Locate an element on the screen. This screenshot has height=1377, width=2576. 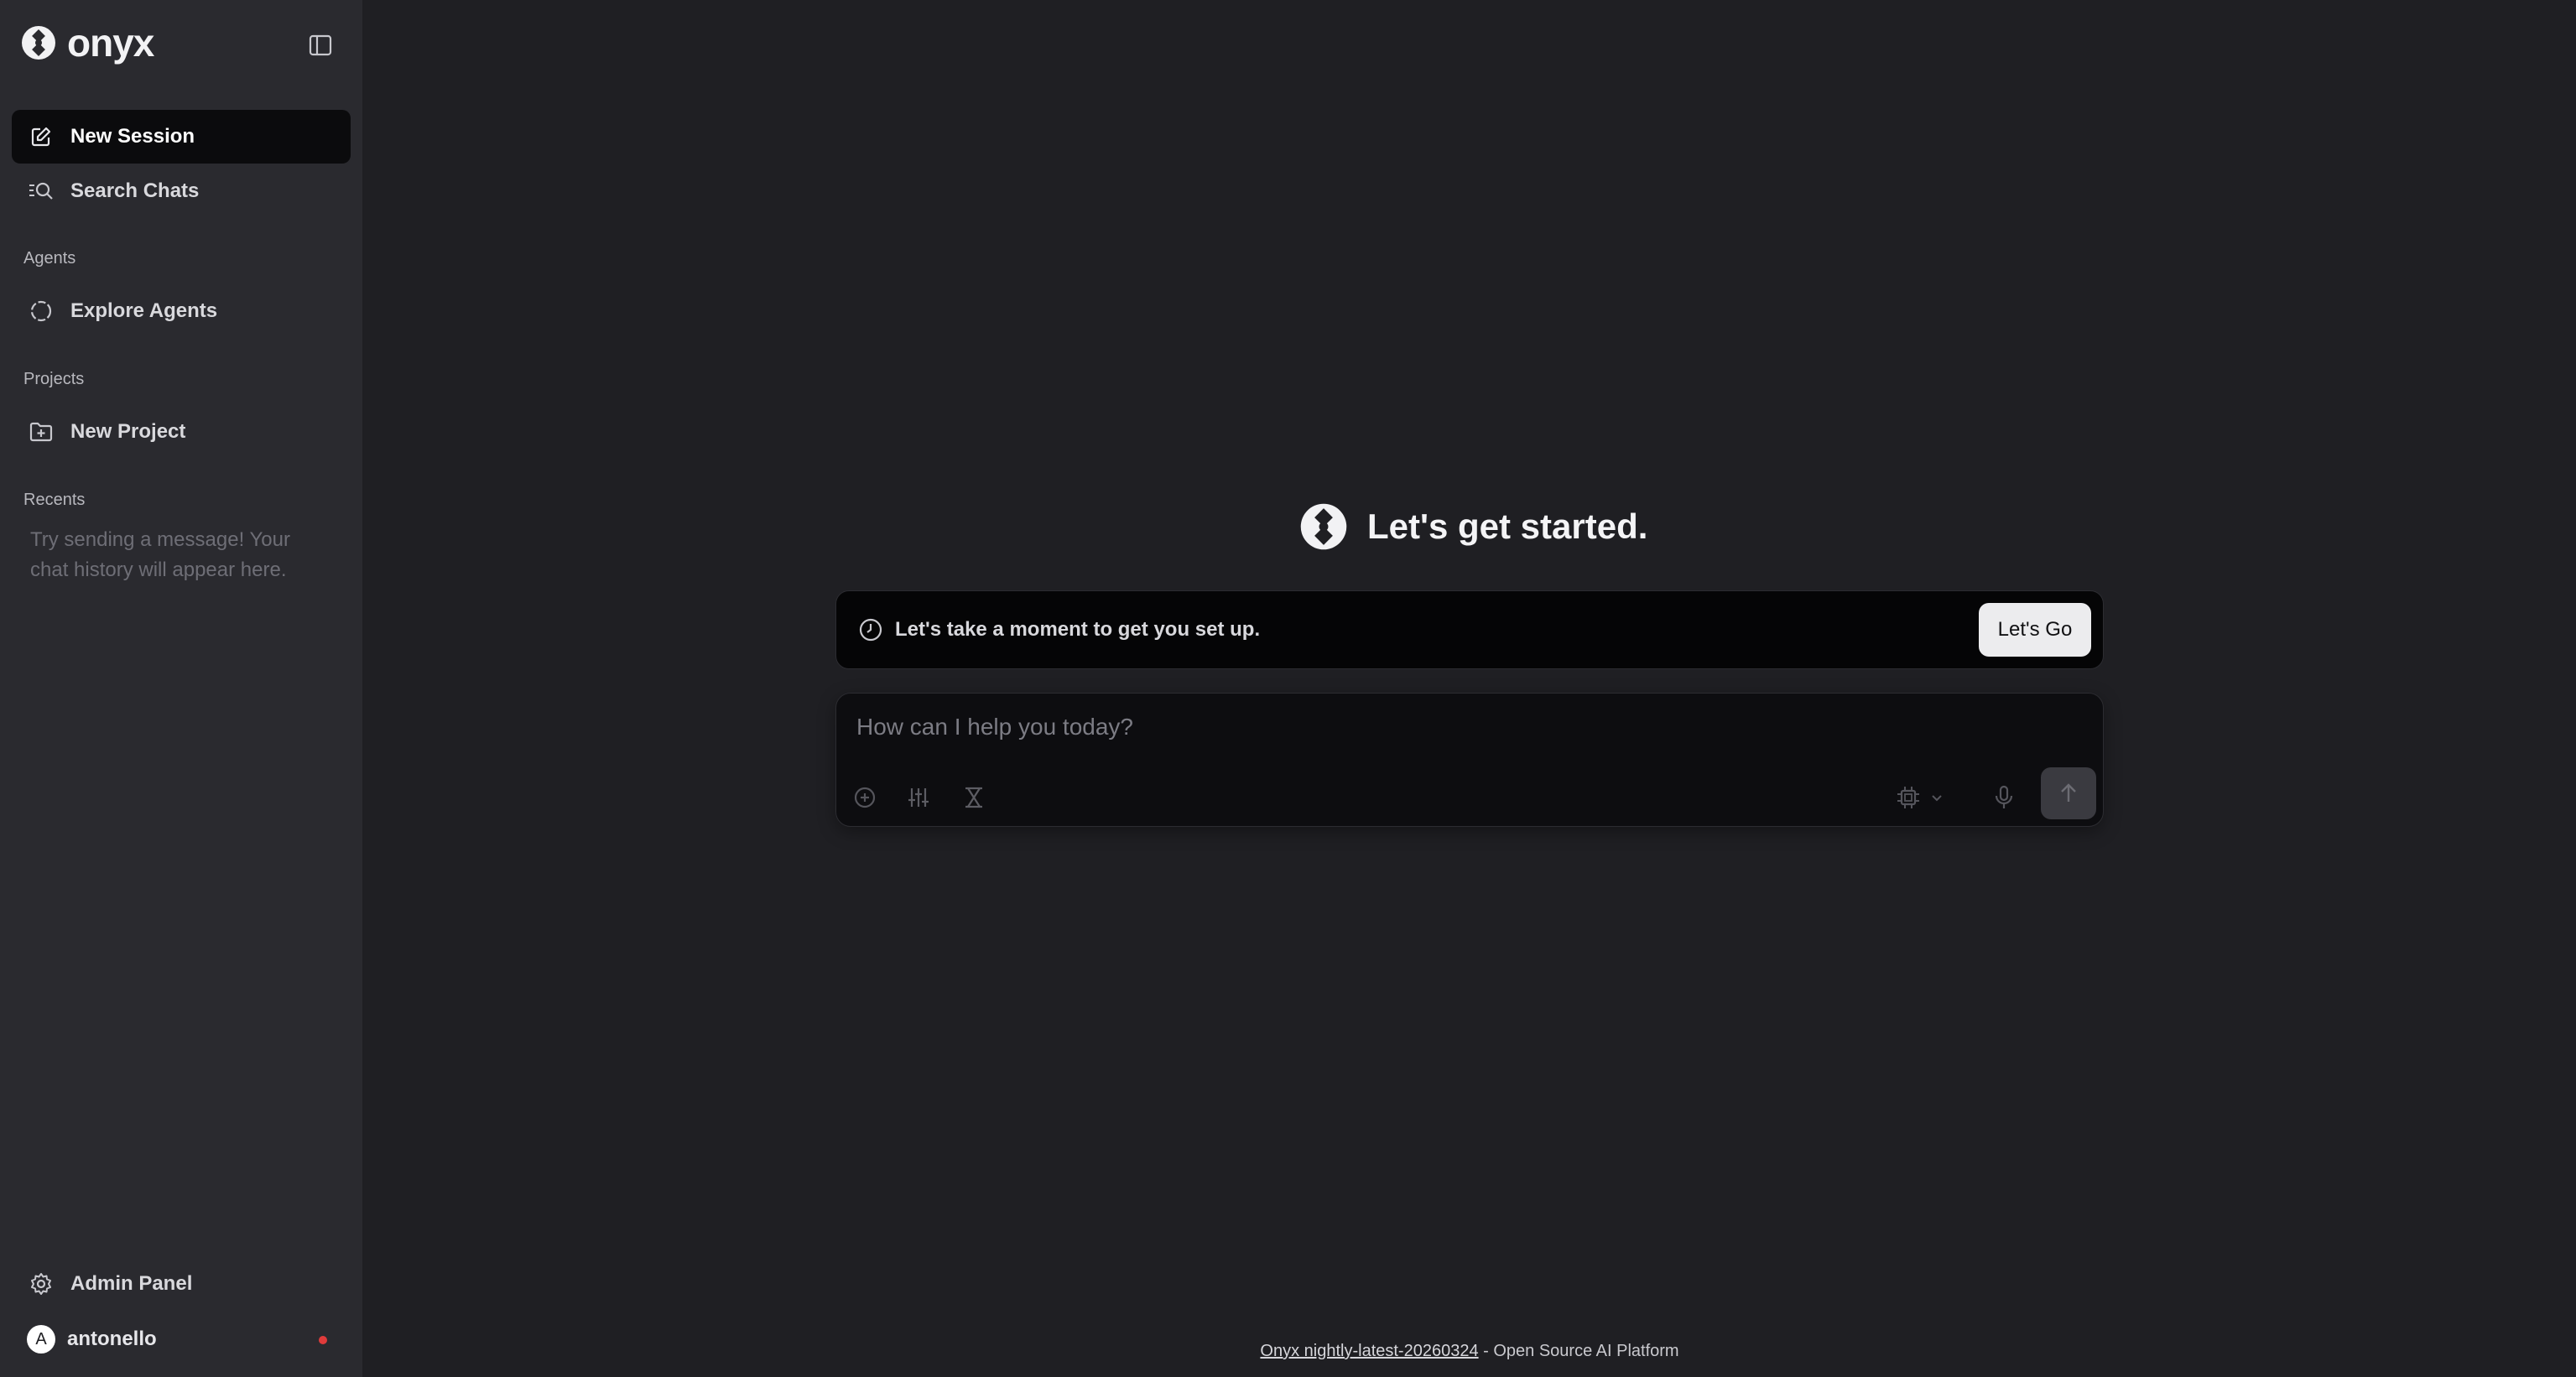
avatar: A is located at coordinates (41, 1339).